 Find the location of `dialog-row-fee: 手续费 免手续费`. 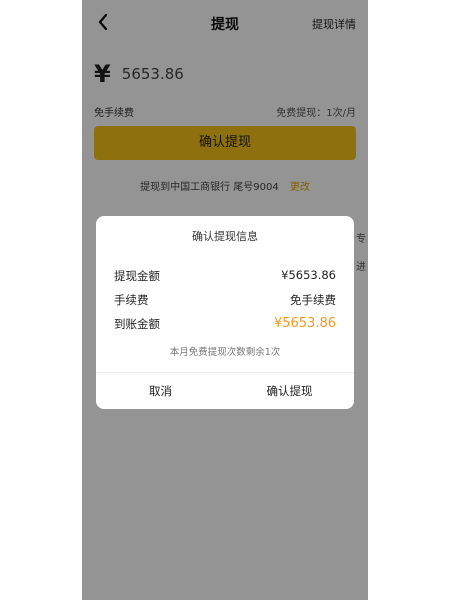

dialog-row-fee: 手续费 免手续费 is located at coordinates (225, 301).